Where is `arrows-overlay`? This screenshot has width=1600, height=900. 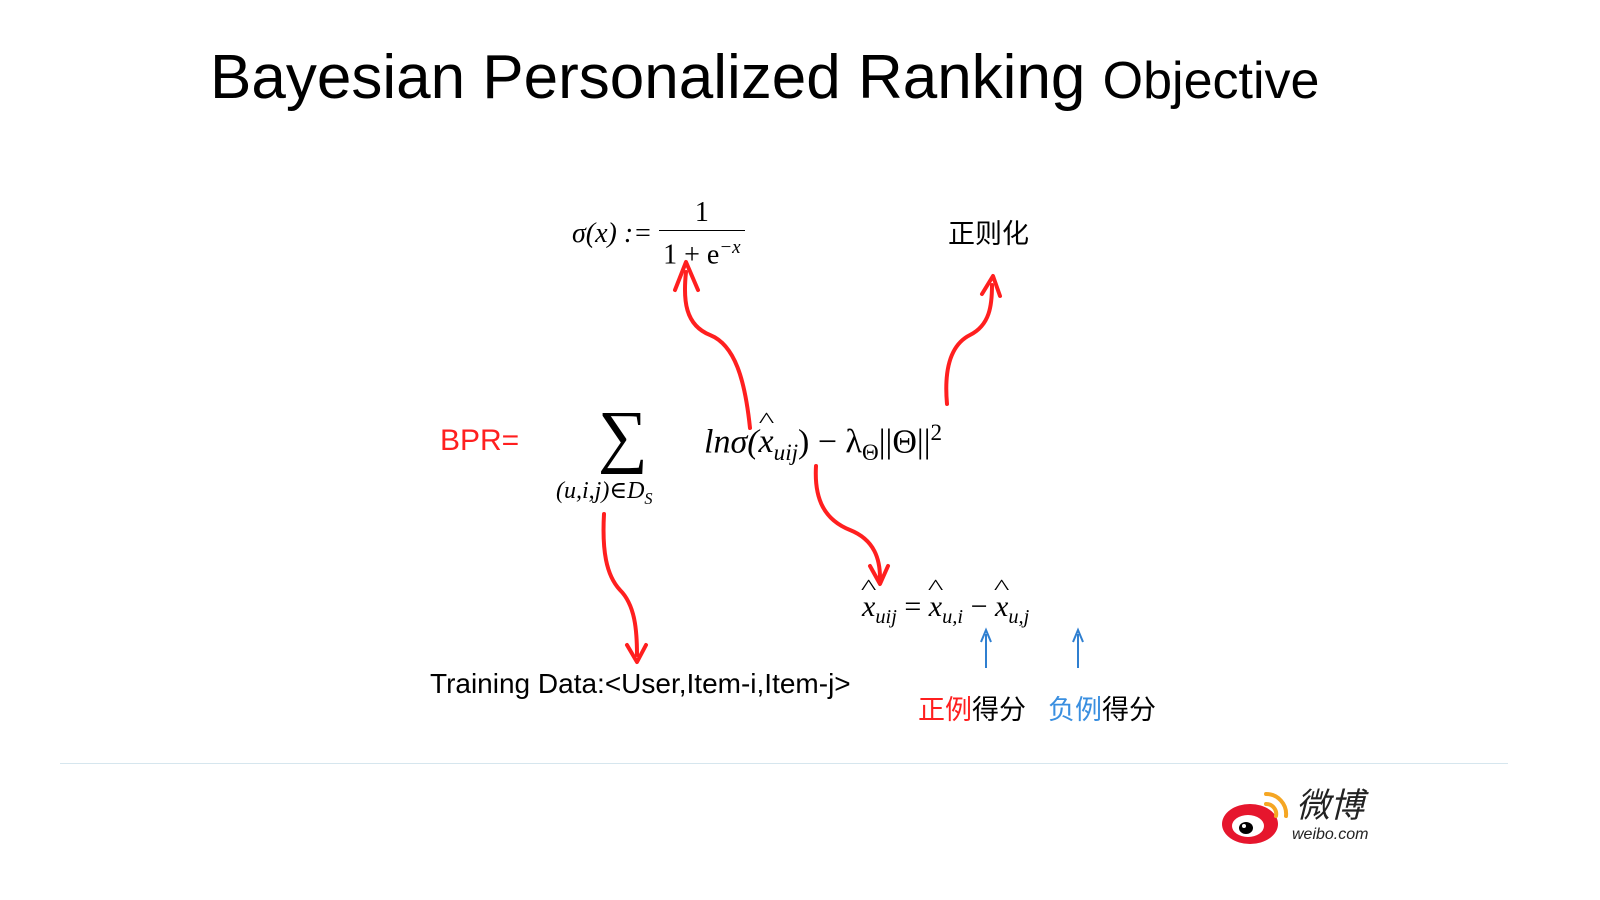
arrows-overlay is located at coordinates (842, 464).